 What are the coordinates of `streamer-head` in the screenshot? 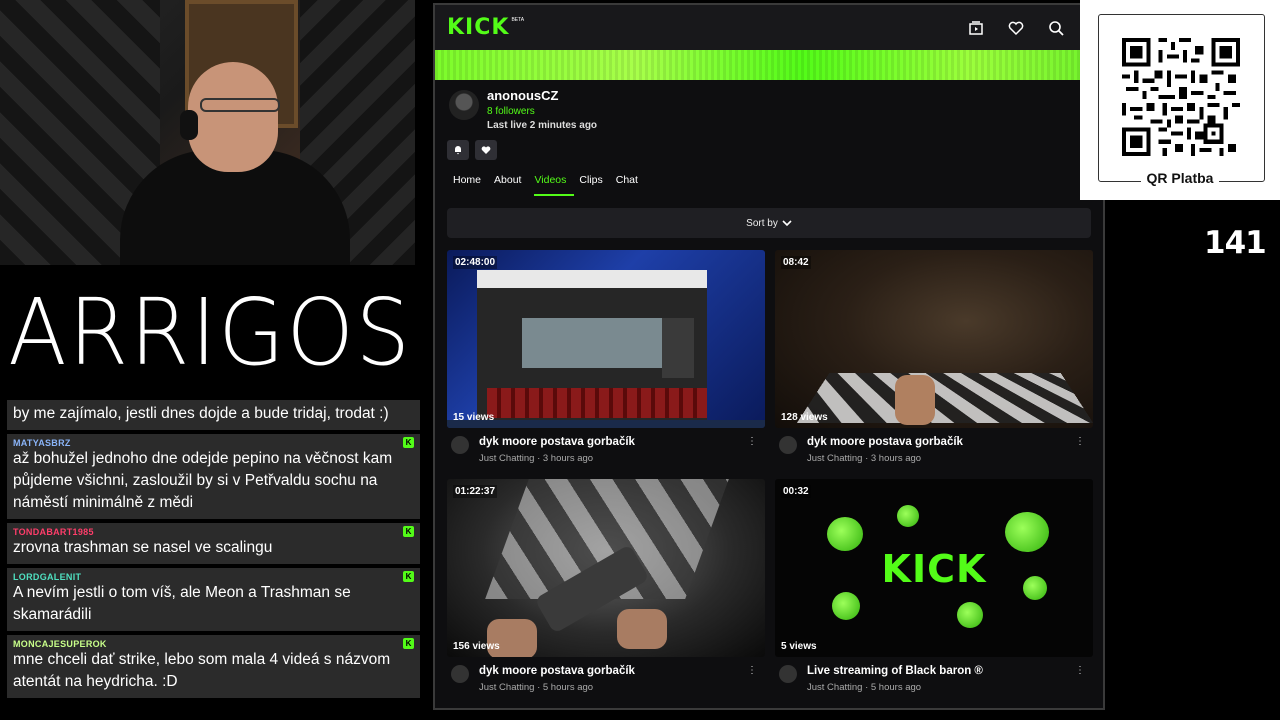 It's located at (233, 117).